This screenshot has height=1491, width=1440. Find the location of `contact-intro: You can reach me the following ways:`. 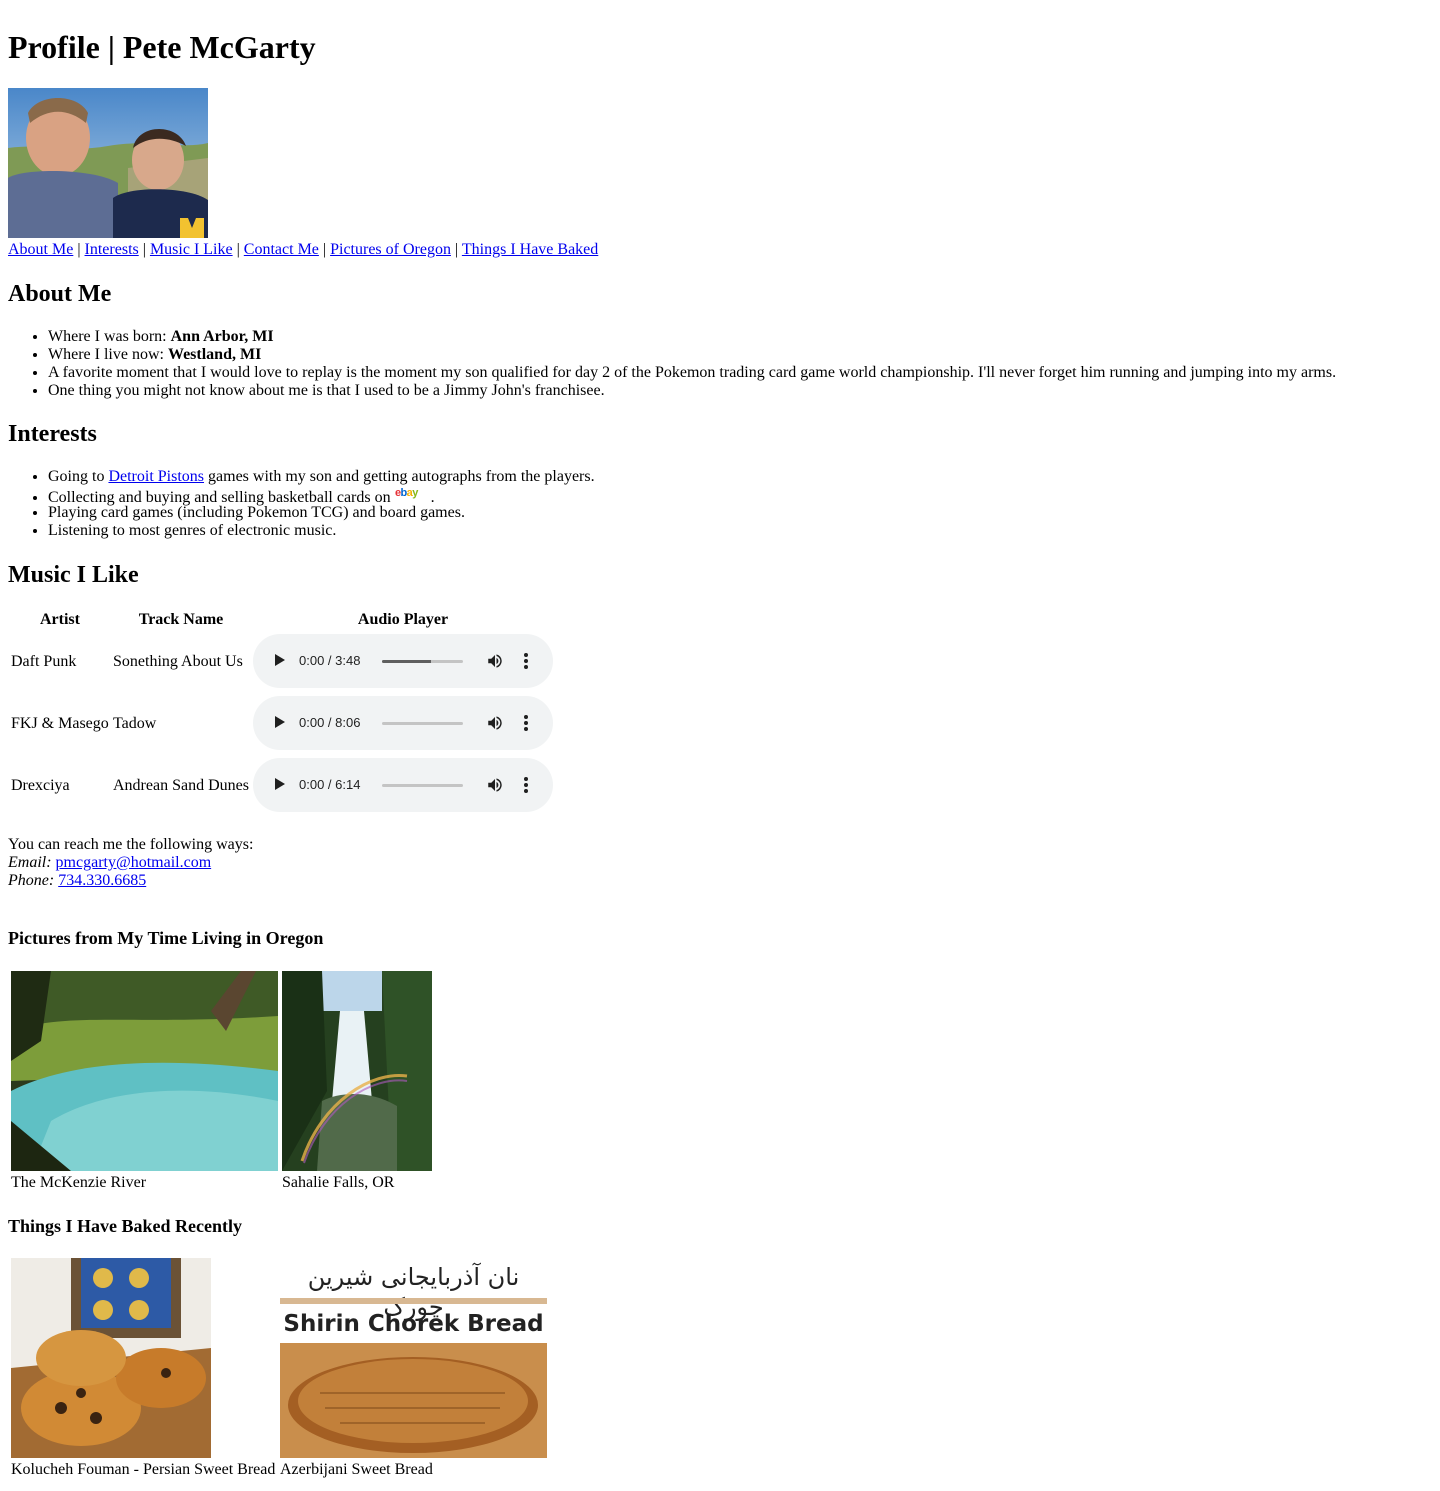

contact-intro: You can reach me the following ways: is located at coordinates (131, 844).